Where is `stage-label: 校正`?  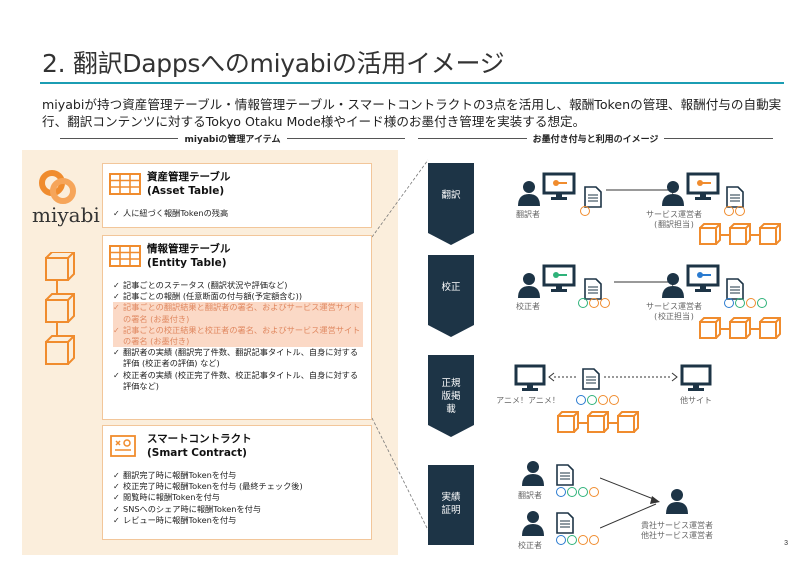 stage-label: 校正 is located at coordinates (451, 287).